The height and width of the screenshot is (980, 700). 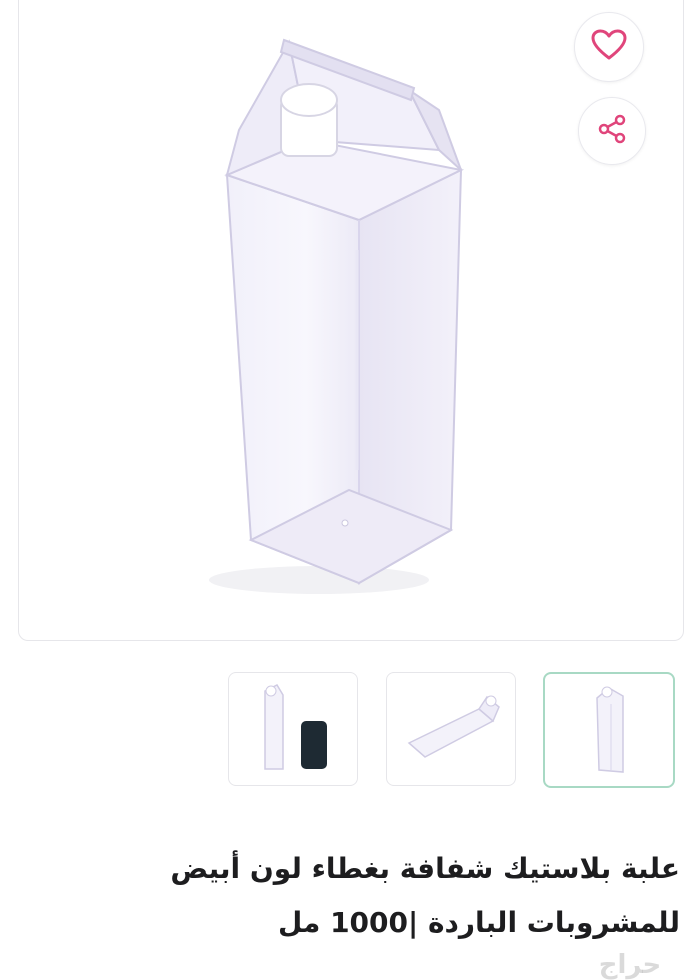 I want to click on heart-icon, so click(x=609, y=47).